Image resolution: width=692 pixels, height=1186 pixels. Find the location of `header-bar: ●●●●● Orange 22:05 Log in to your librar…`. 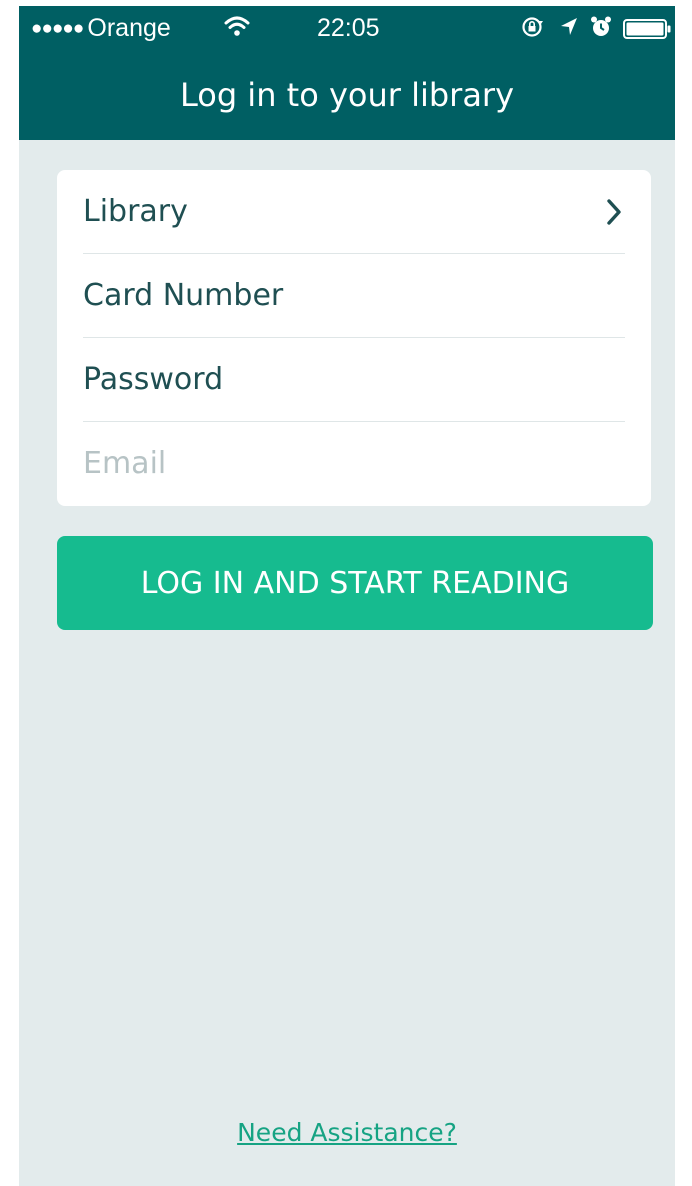

header-bar: ●●●●● Orange 22:05 Log in to your librar… is located at coordinates (347, 73).